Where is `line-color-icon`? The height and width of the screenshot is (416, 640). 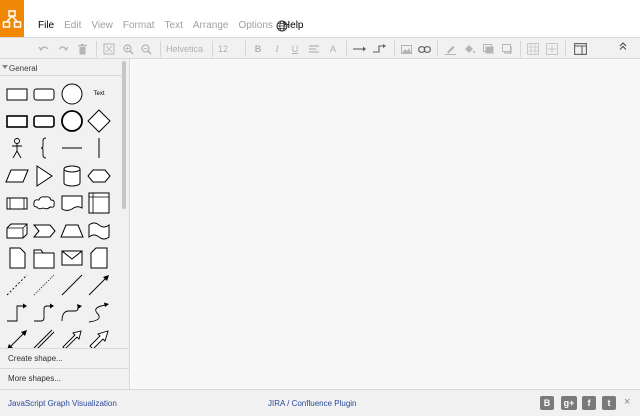
line-color-icon is located at coordinates (450, 49).